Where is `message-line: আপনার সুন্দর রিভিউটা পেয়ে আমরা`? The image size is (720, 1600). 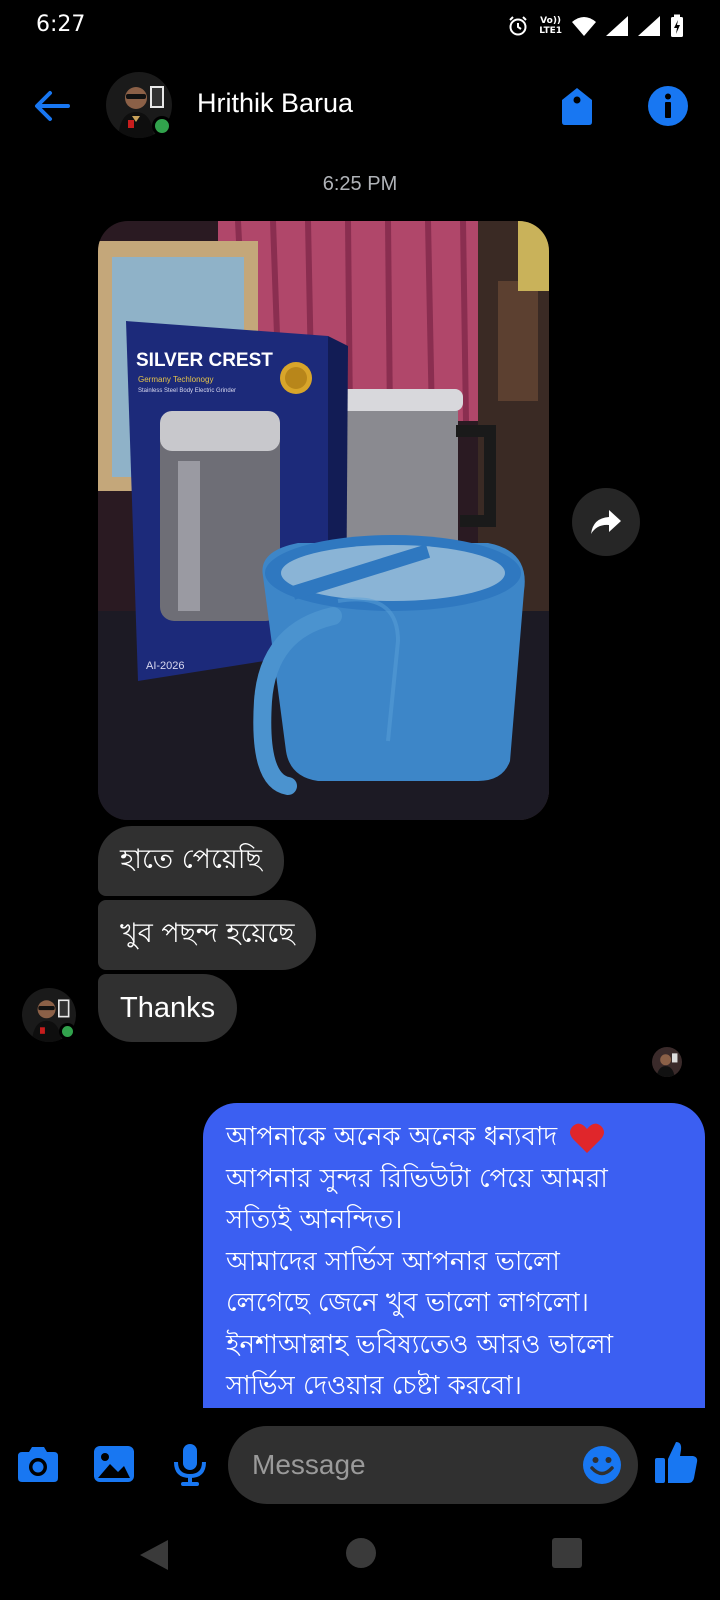 message-line: আপনার সুন্দর রিভিউটা পেয়ে আমরা is located at coordinates (417, 1178).